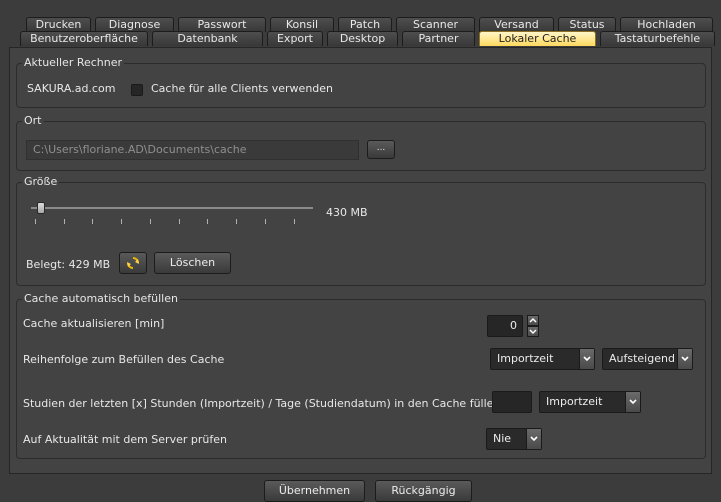 This screenshot has height=502, width=721. What do you see at coordinates (84, 38) in the screenshot?
I see `tab-benutzeroberflaeche: Benutzeroberfläche` at bounding box center [84, 38].